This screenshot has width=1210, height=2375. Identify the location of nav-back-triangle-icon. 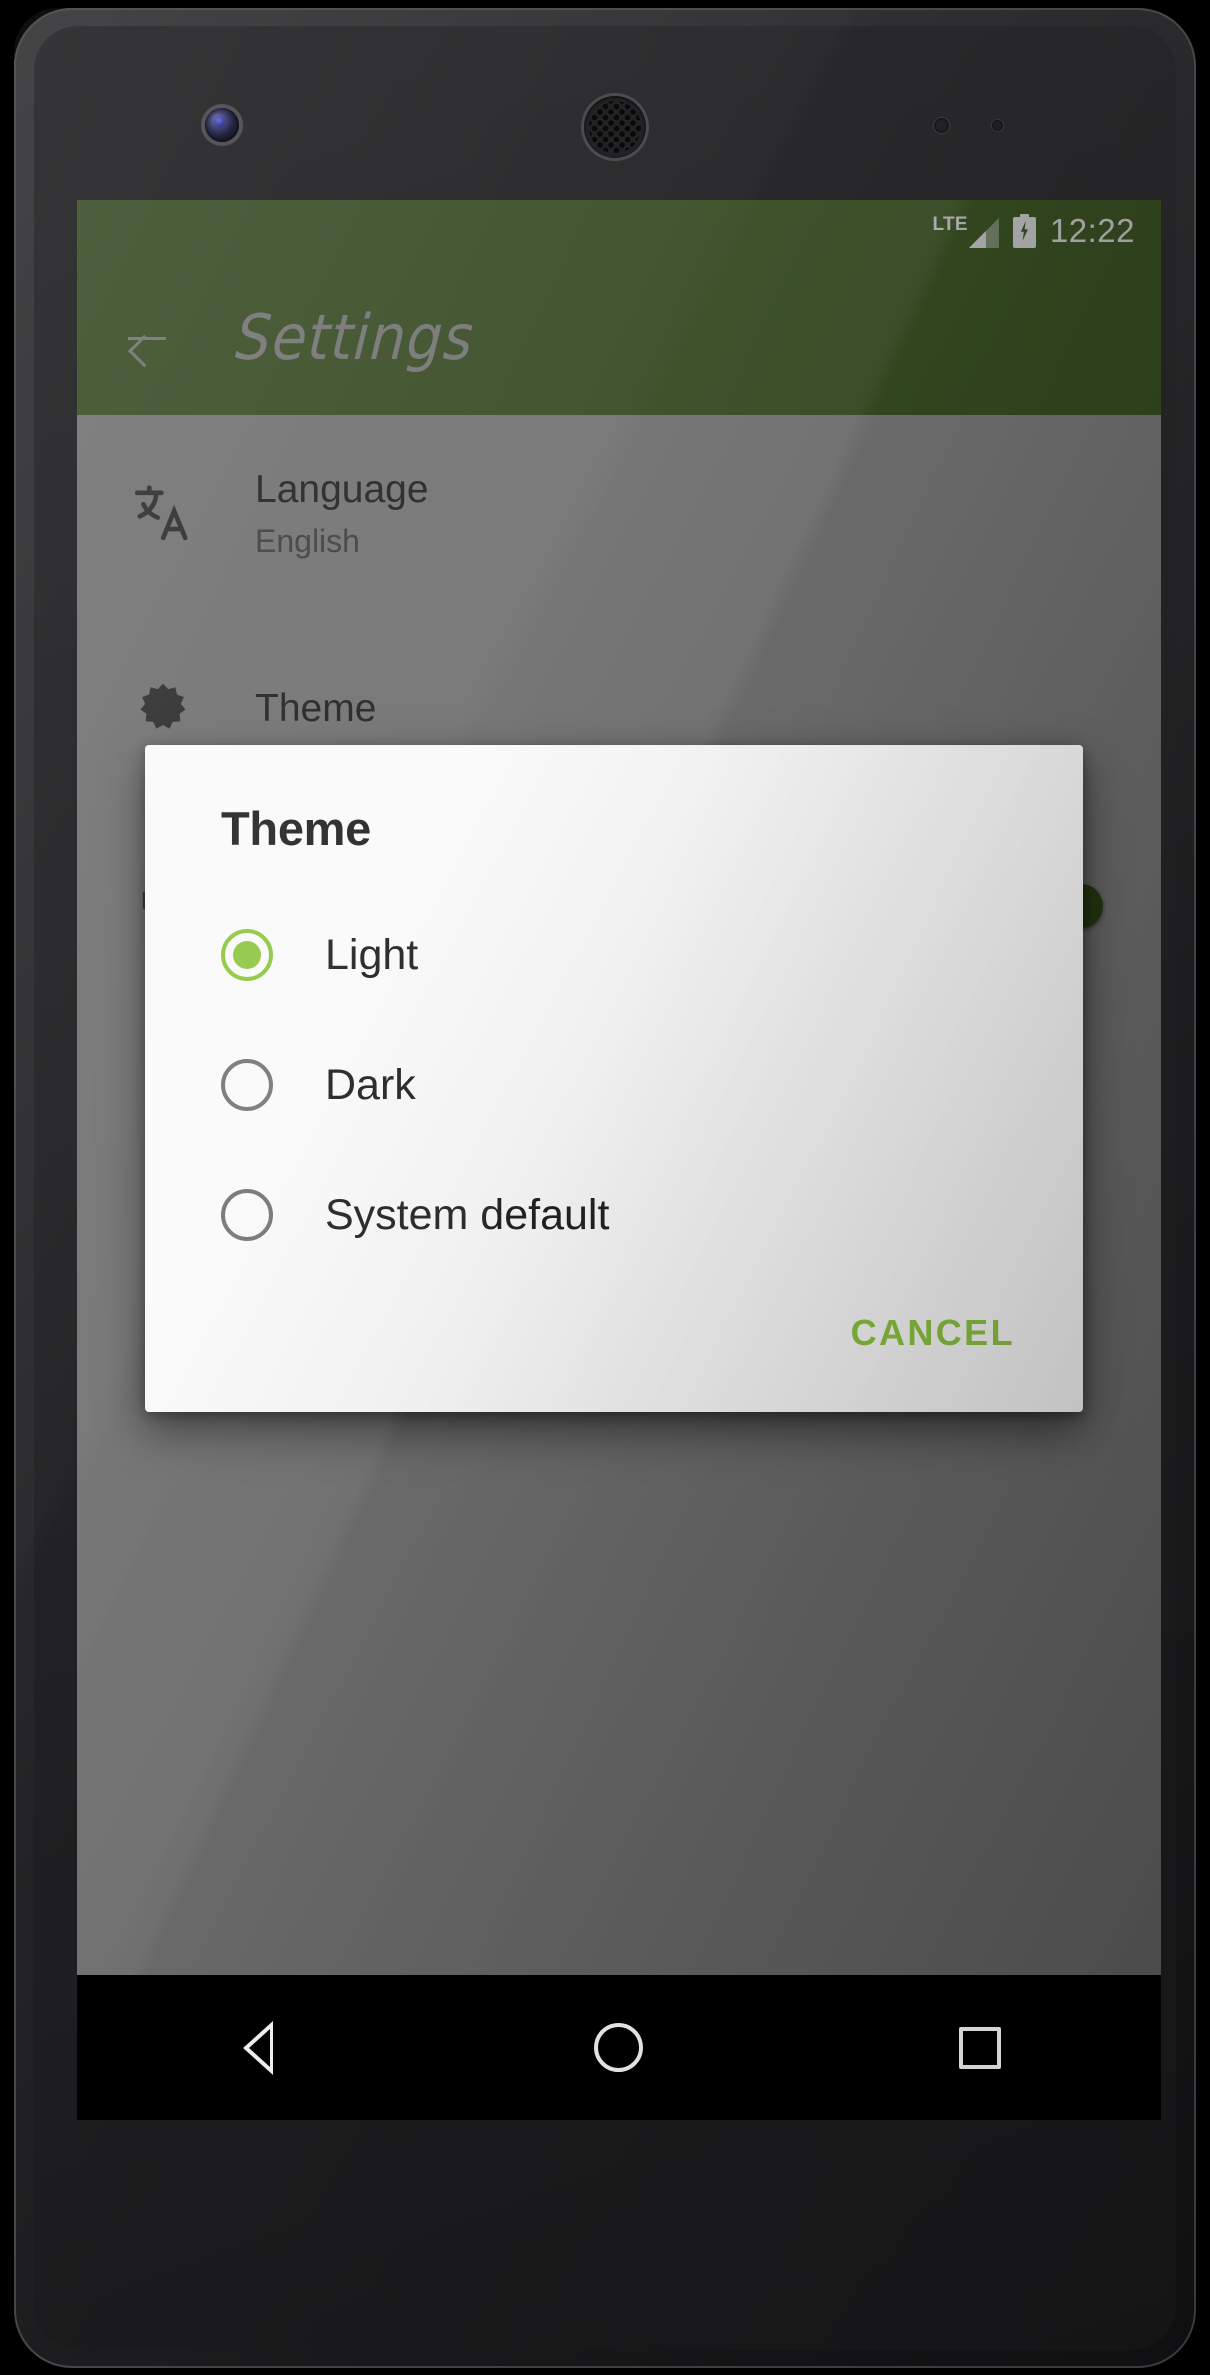
(257, 2047).